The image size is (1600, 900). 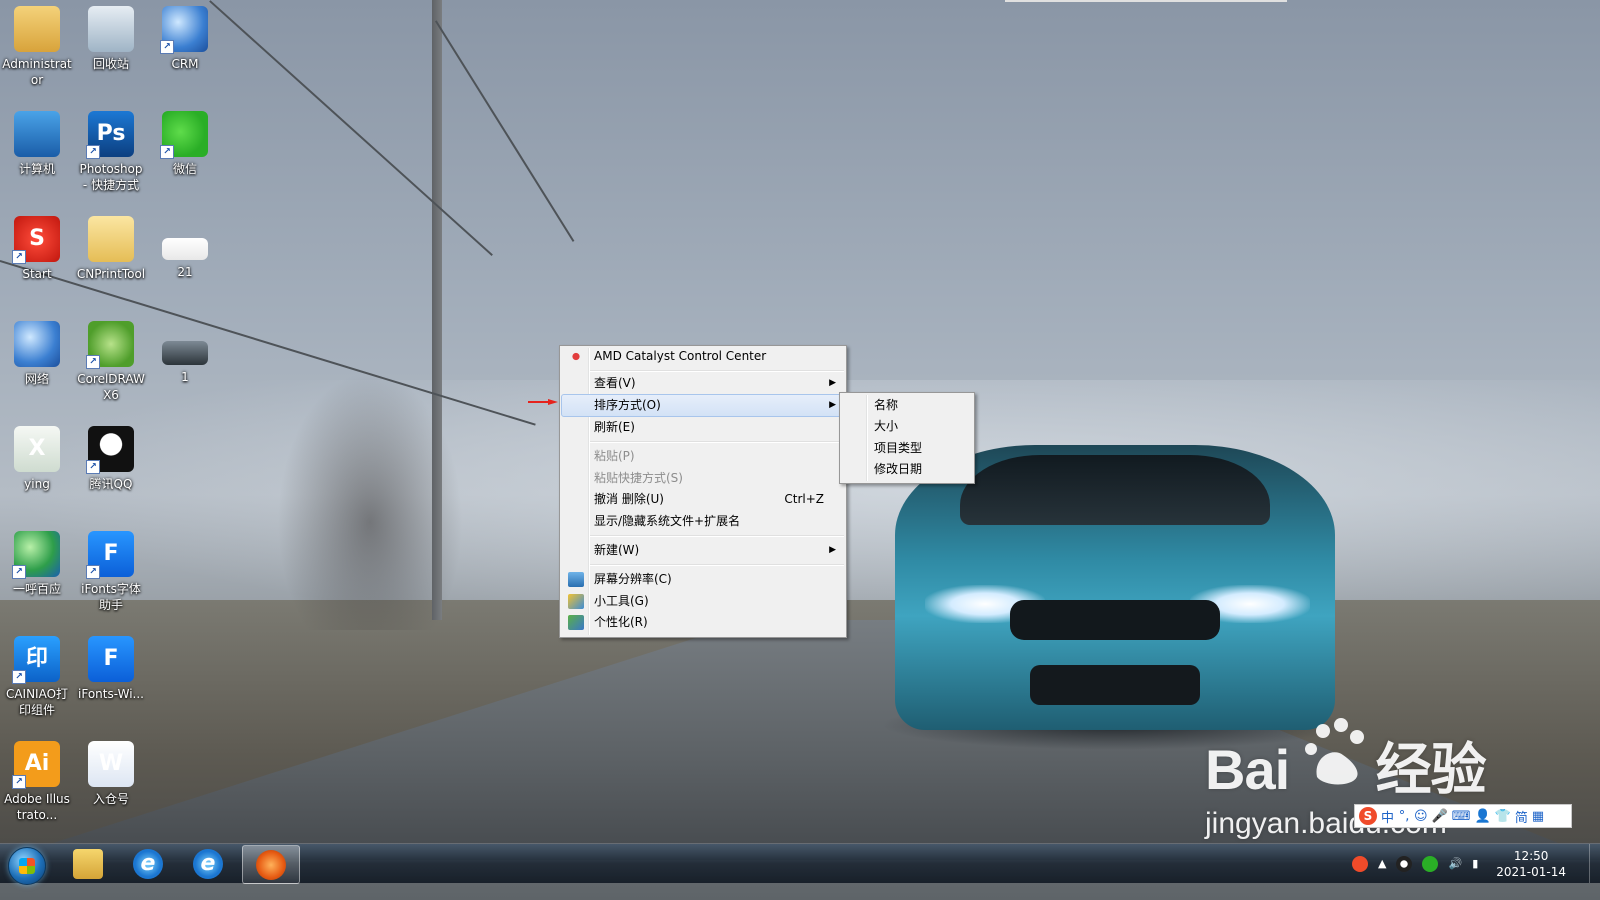 What do you see at coordinates (703, 550) in the screenshot?
I see `menu-item-new: 新建(W) ▶` at bounding box center [703, 550].